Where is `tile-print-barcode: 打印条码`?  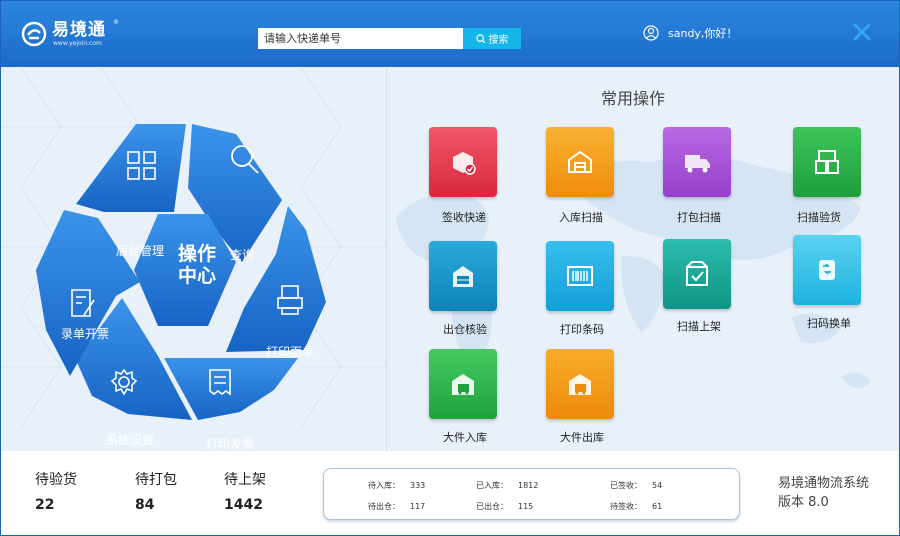
tile-print-barcode: 打印条码 is located at coordinates (581, 288).